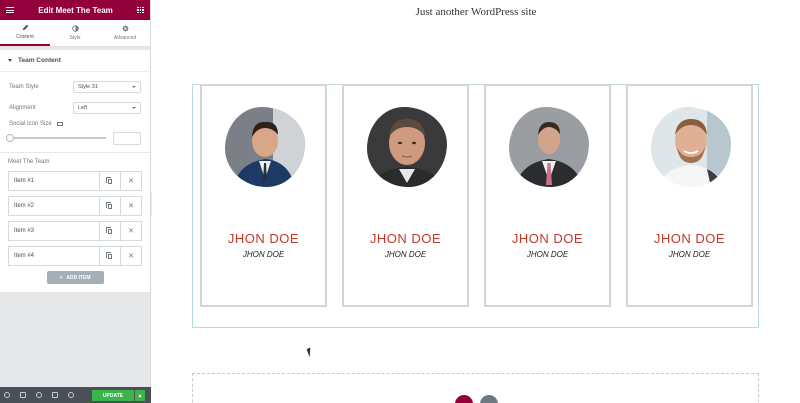 Image resolution: width=800 pixels, height=403 pixels. Describe the element at coordinates (310, 352) in the screenshot. I see `mouse-pointer` at that location.